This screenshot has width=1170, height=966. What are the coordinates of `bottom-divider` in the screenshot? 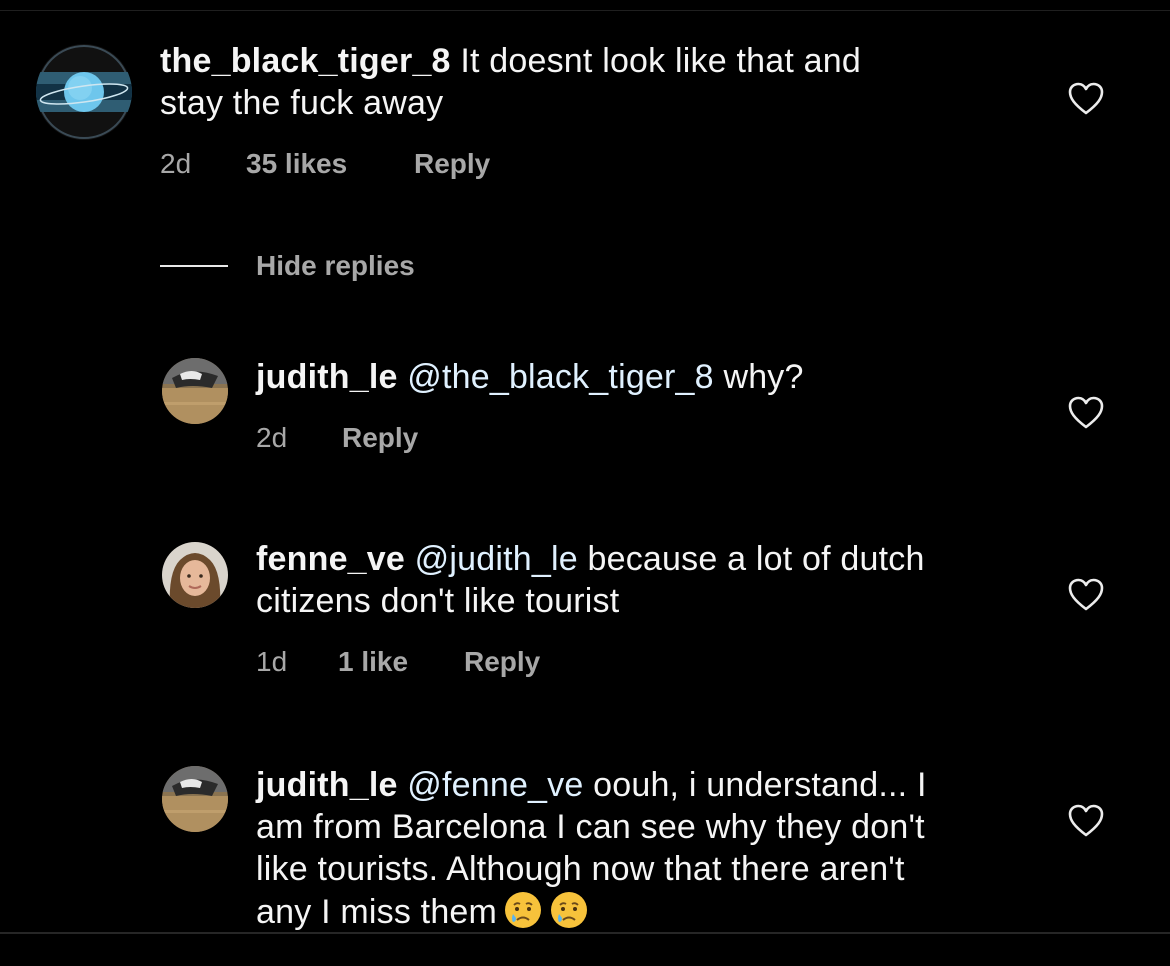 It's located at (585, 933).